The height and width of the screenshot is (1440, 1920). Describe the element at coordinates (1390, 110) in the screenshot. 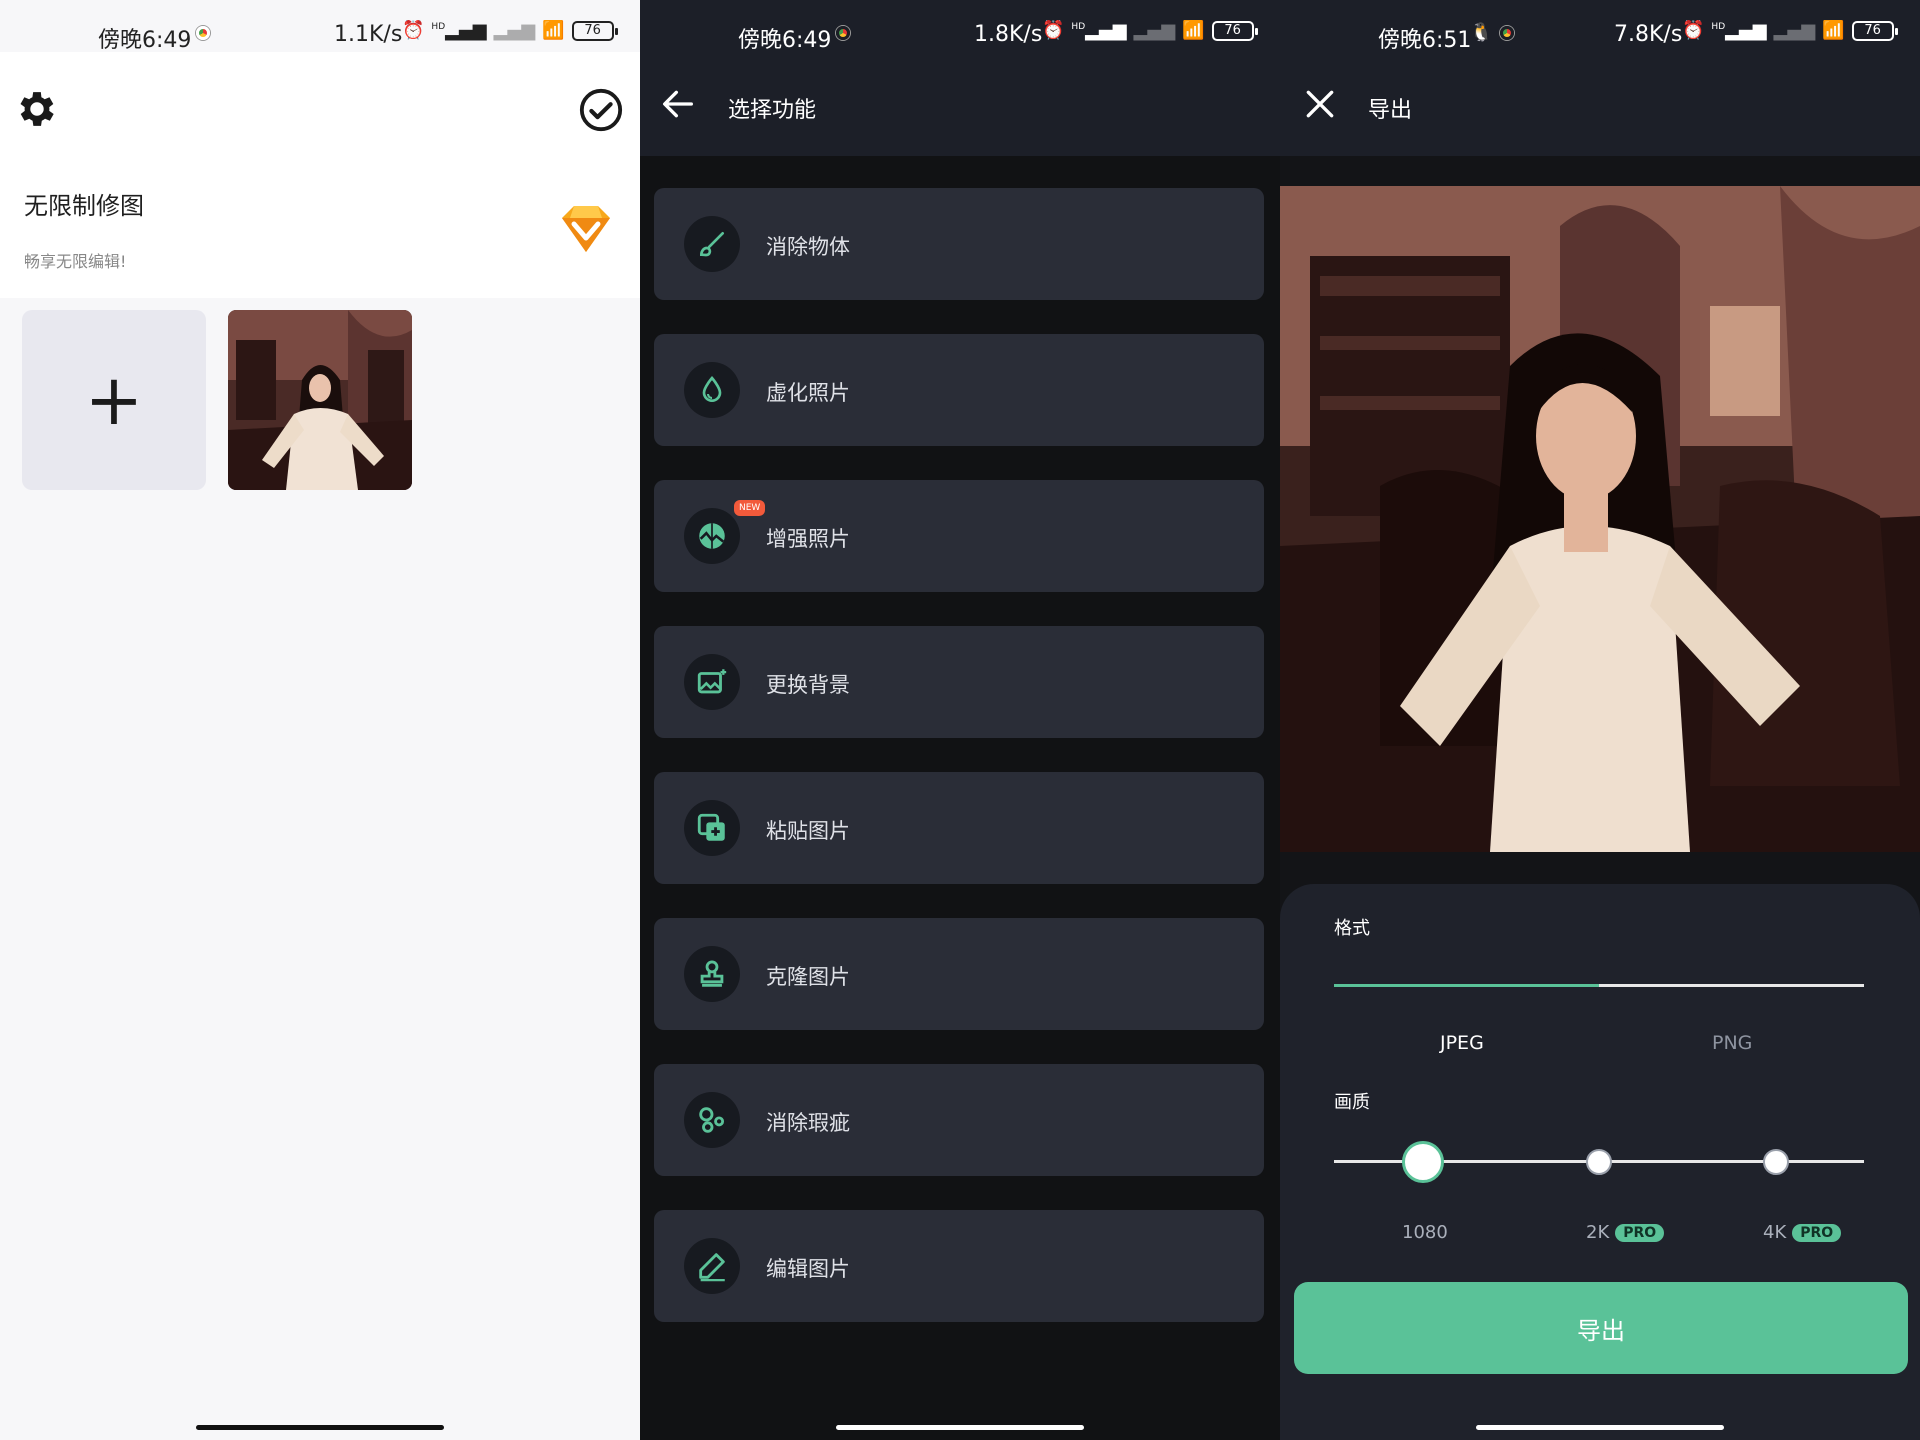

I see `page-title: 导出` at that location.